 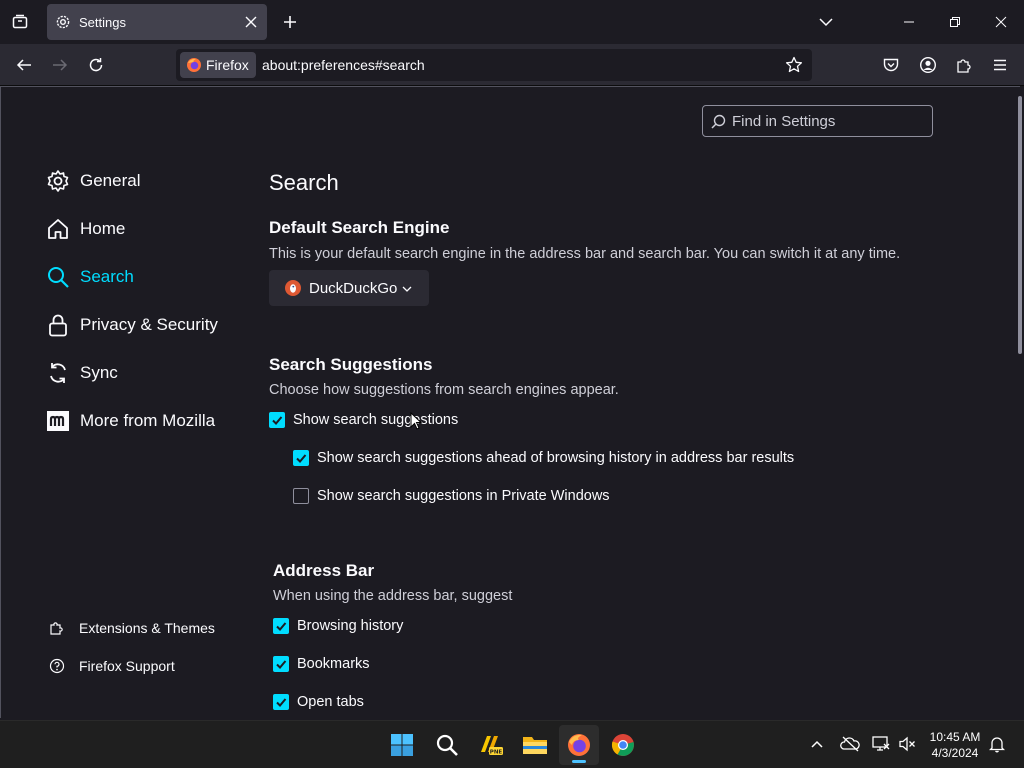 I want to click on reload-button, so click(x=96, y=65).